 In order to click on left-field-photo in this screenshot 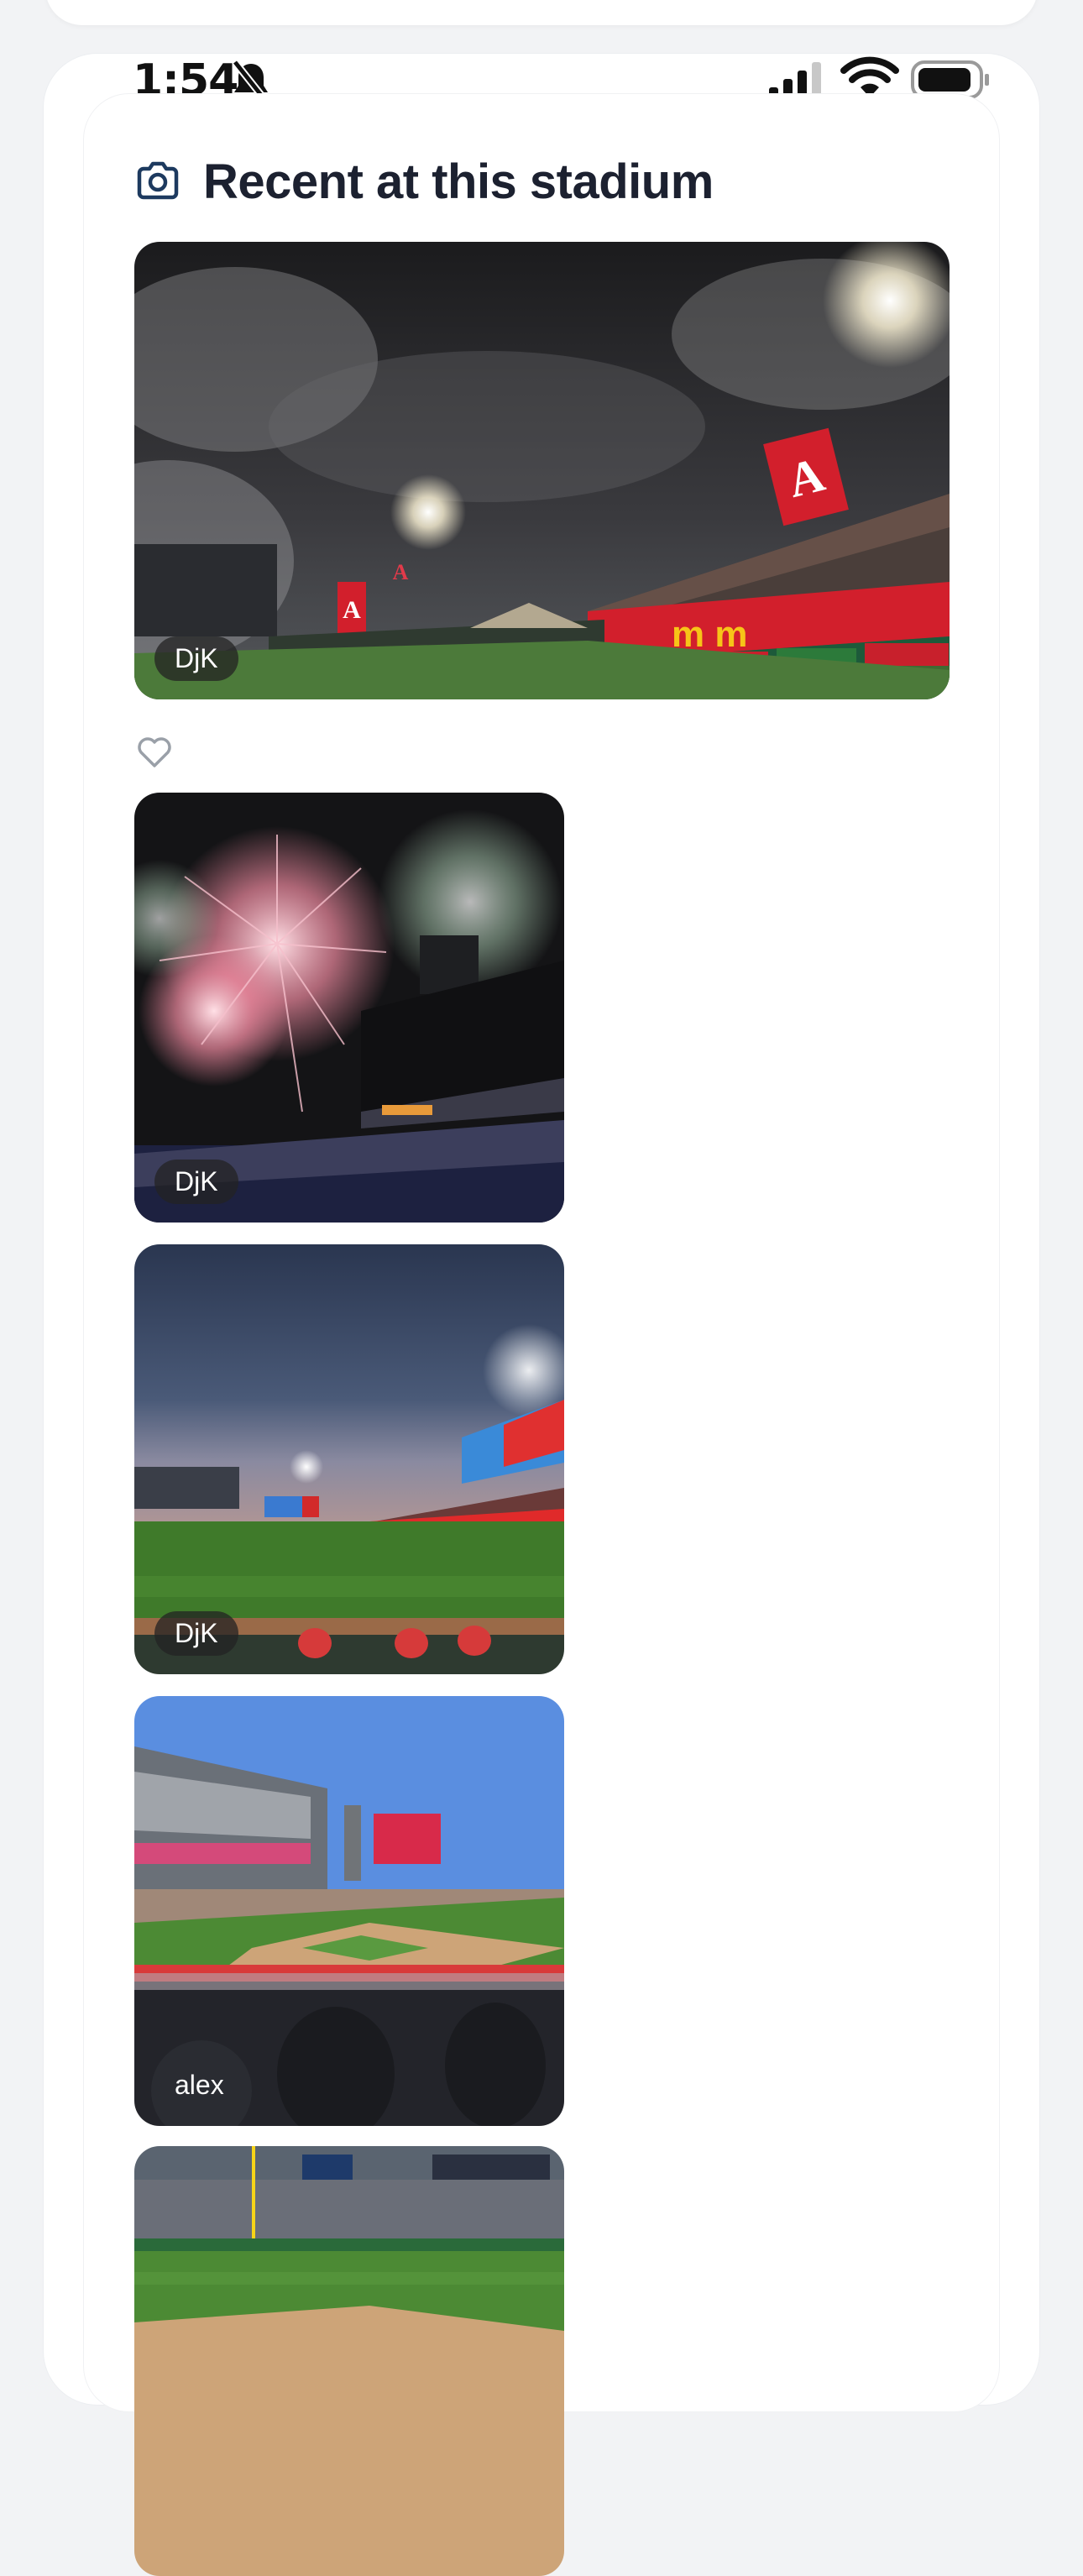, I will do `click(349, 2361)`.